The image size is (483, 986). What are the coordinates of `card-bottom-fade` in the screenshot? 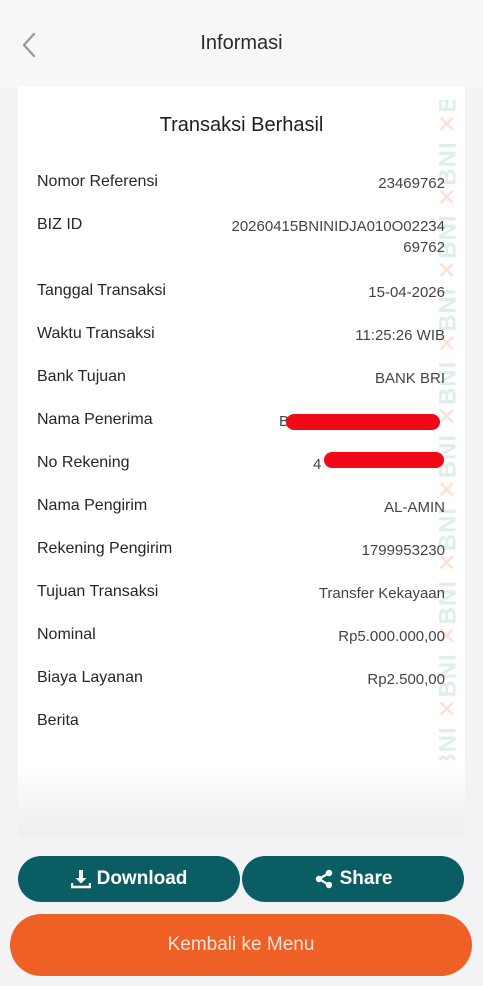 It's located at (241, 801).